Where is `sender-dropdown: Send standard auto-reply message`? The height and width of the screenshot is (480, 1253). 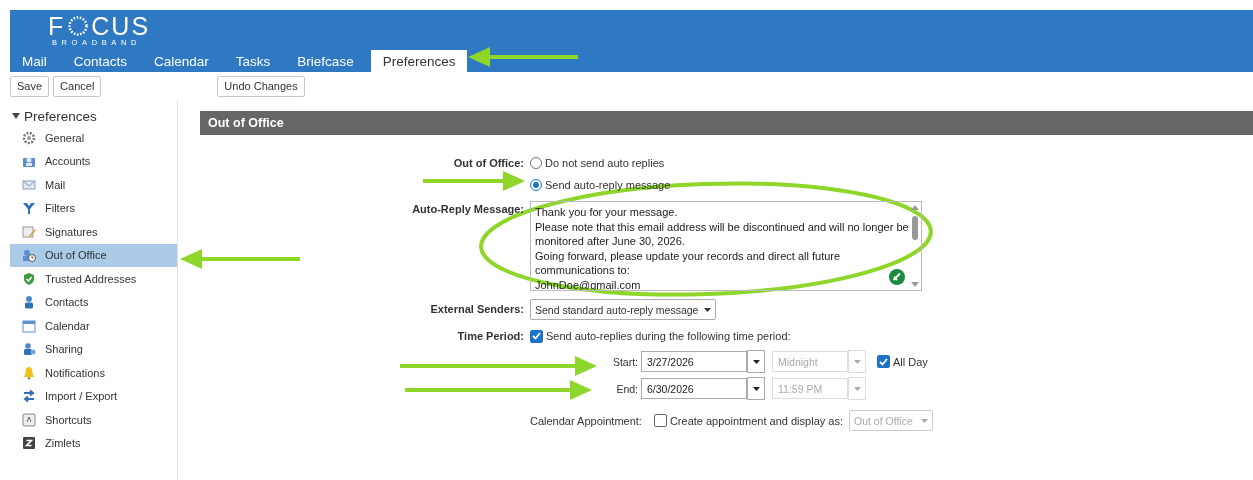 sender-dropdown: Send standard auto-reply message is located at coordinates (623, 309).